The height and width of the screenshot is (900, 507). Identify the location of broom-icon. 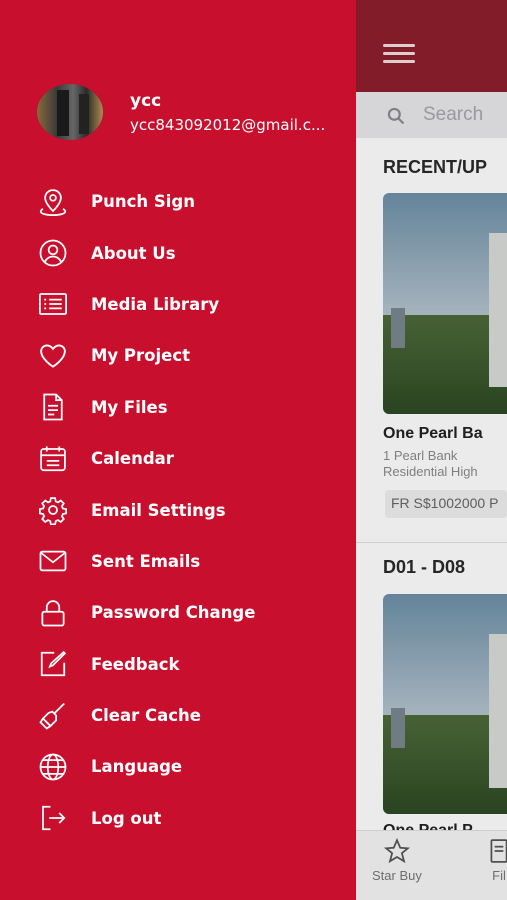
(53, 716).